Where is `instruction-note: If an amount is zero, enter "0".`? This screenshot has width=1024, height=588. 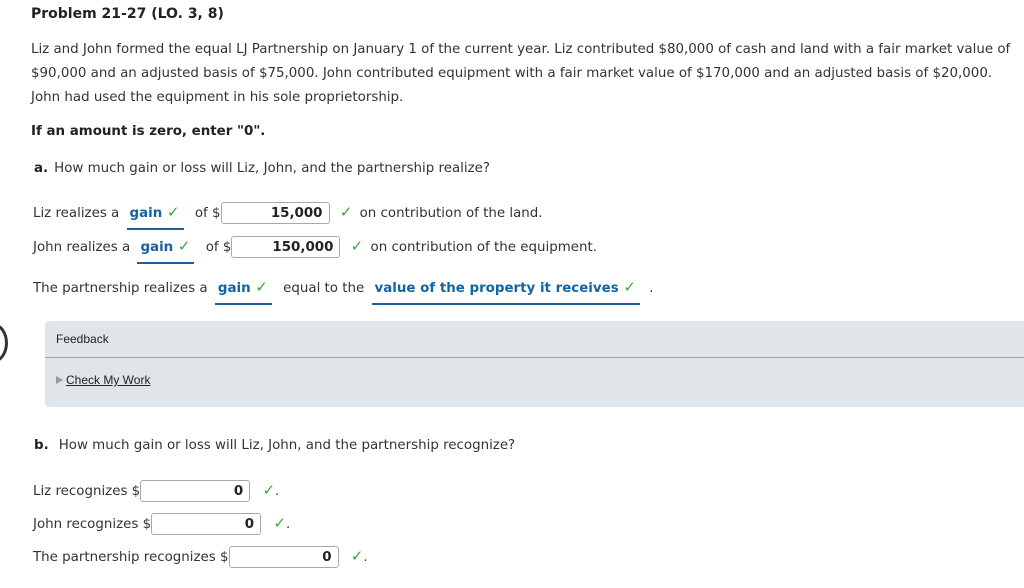
instruction-note: If an amount is zero, enter "0". is located at coordinates (148, 131).